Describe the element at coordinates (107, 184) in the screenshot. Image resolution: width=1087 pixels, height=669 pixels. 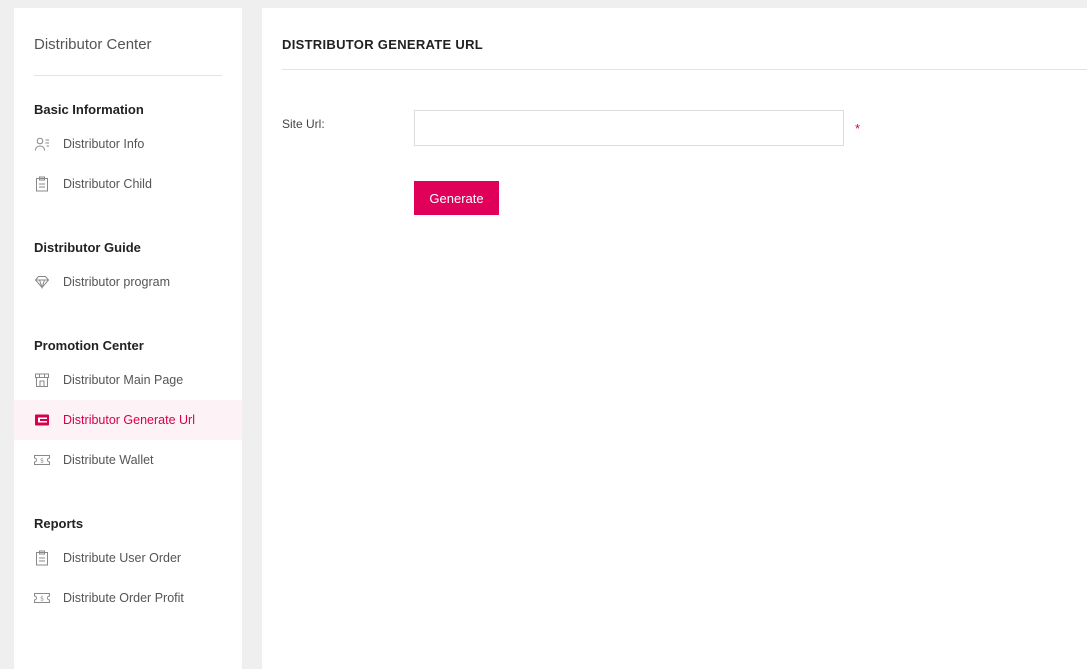
I see `sidebar-item-label: Distributor Child` at that location.